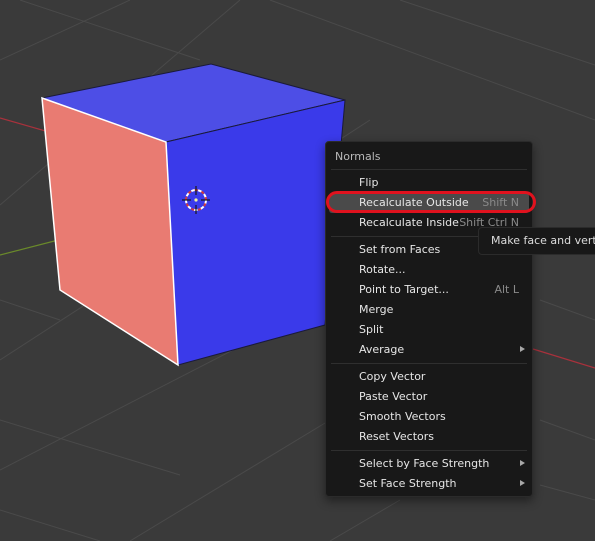  Describe the element at coordinates (429, 377) in the screenshot. I see `menu-item-copy-vector: Copy Vector` at that location.